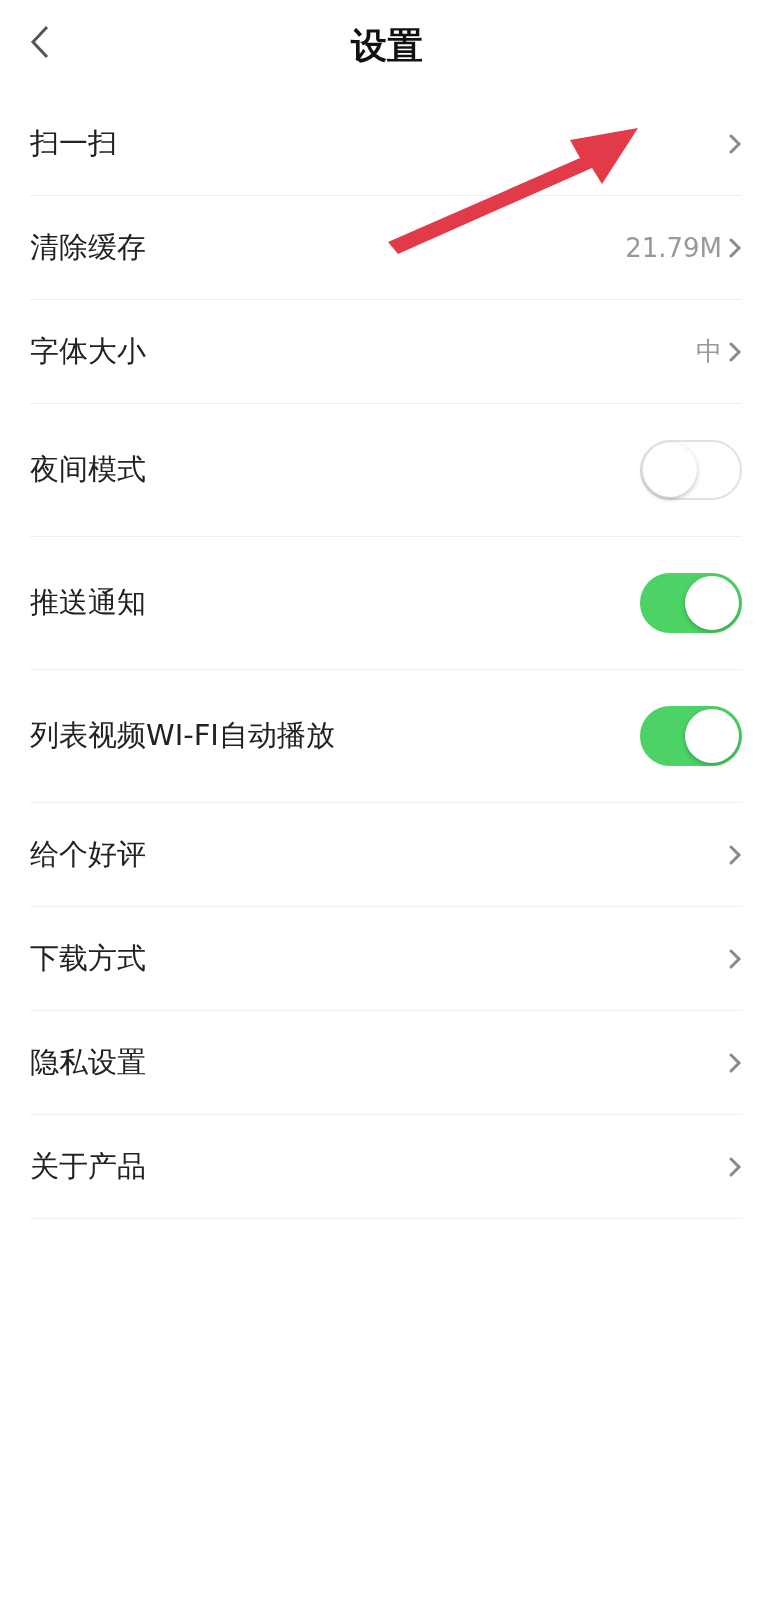 This screenshot has height=1600, width=774. I want to click on setting-value: 中, so click(709, 351).